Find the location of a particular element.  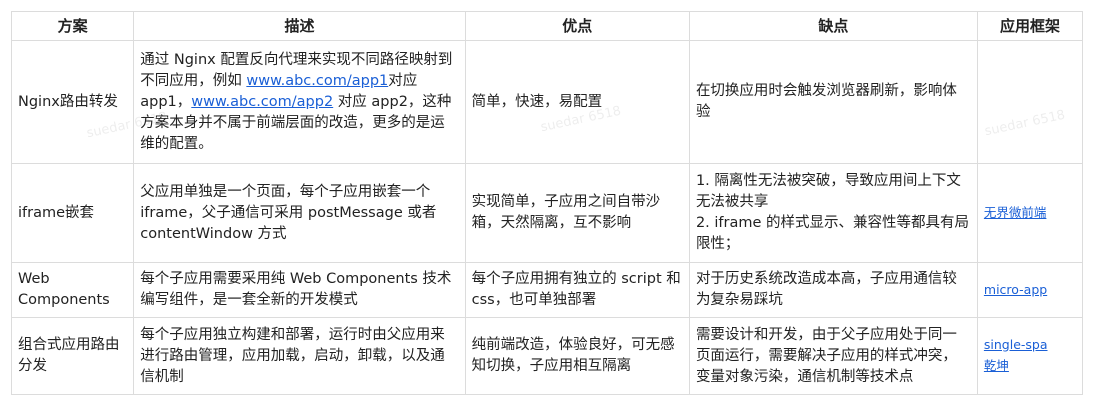

pros-cell: 纯前端改造，体验良好，可无感知切换，子应用相互隔离 is located at coordinates (577, 356).